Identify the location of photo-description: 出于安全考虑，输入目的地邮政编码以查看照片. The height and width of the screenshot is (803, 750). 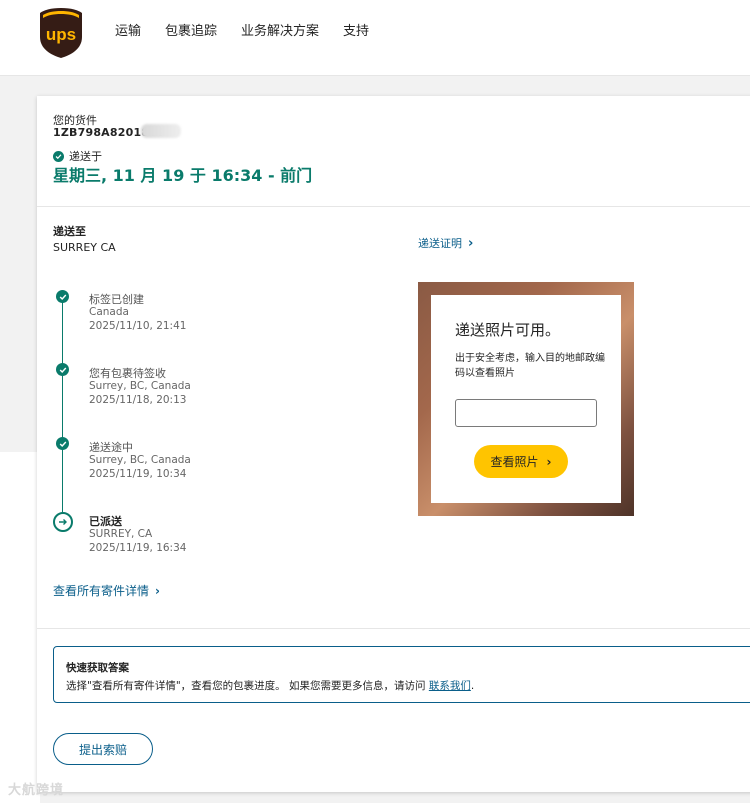
(530, 366).